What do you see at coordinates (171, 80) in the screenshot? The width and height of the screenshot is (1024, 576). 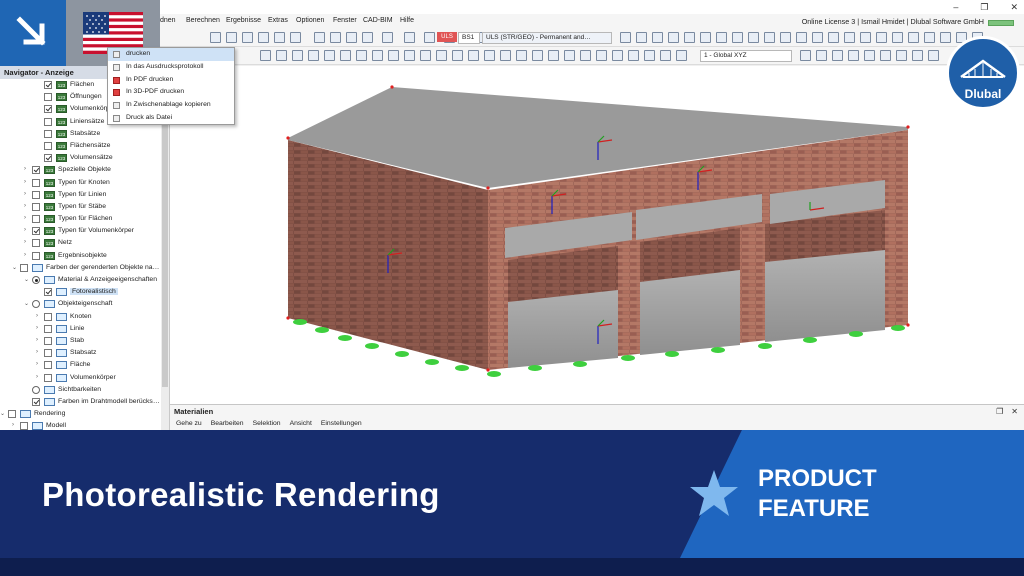 I see `dropdown-item: In PDF drucken` at bounding box center [171, 80].